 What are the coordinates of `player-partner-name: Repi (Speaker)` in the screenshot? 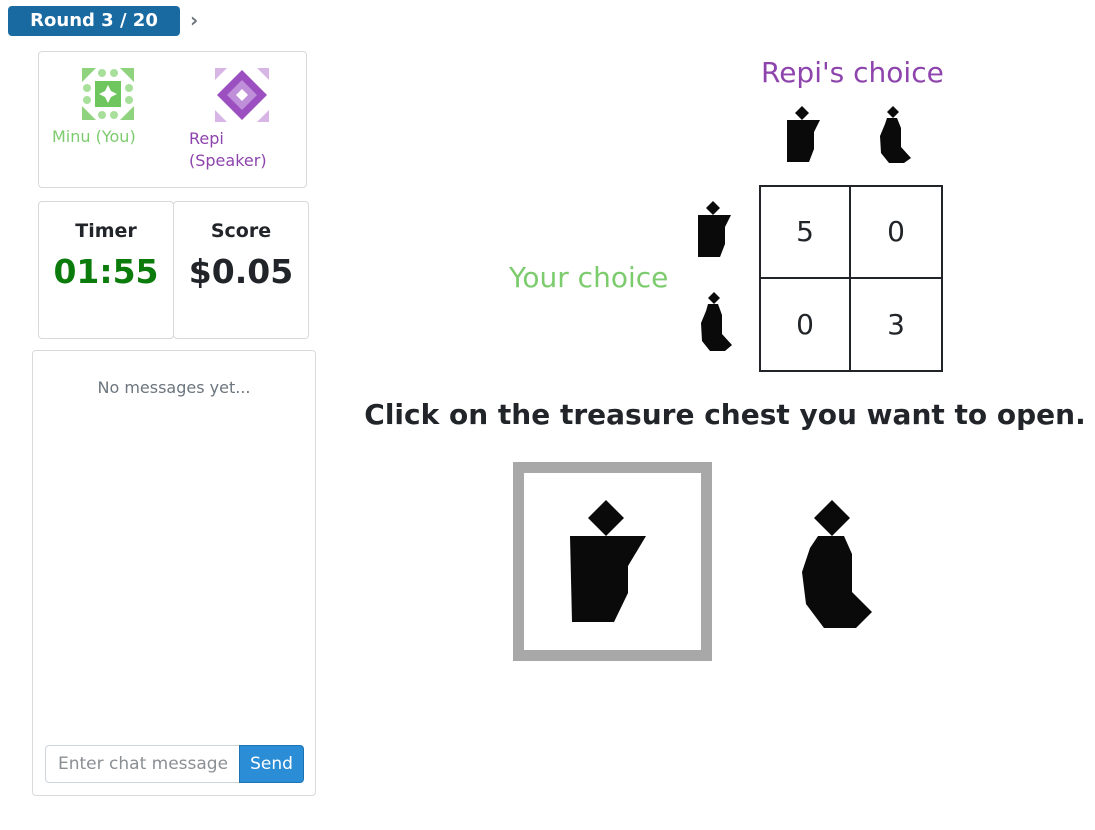 It's located at (229, 150).